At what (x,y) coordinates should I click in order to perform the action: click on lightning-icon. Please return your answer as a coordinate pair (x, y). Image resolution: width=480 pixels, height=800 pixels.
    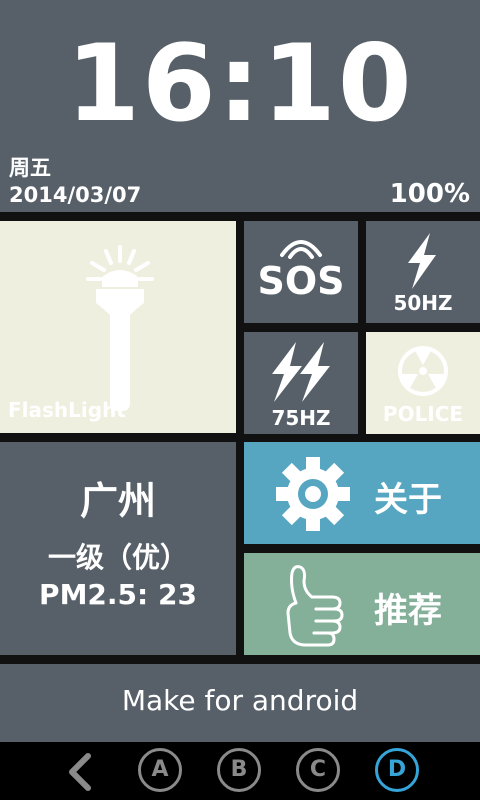
    Looking at the image, I should click on (422, 261).